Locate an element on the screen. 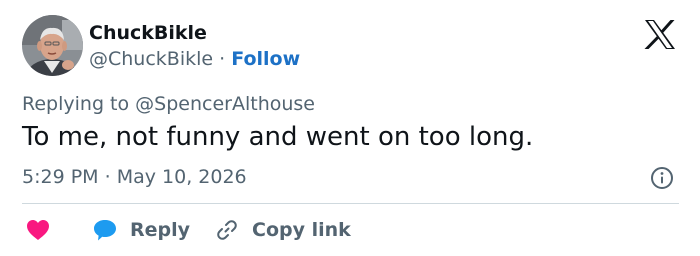 The image size is (700, 256). like-button is located at coordinates (38, 230).